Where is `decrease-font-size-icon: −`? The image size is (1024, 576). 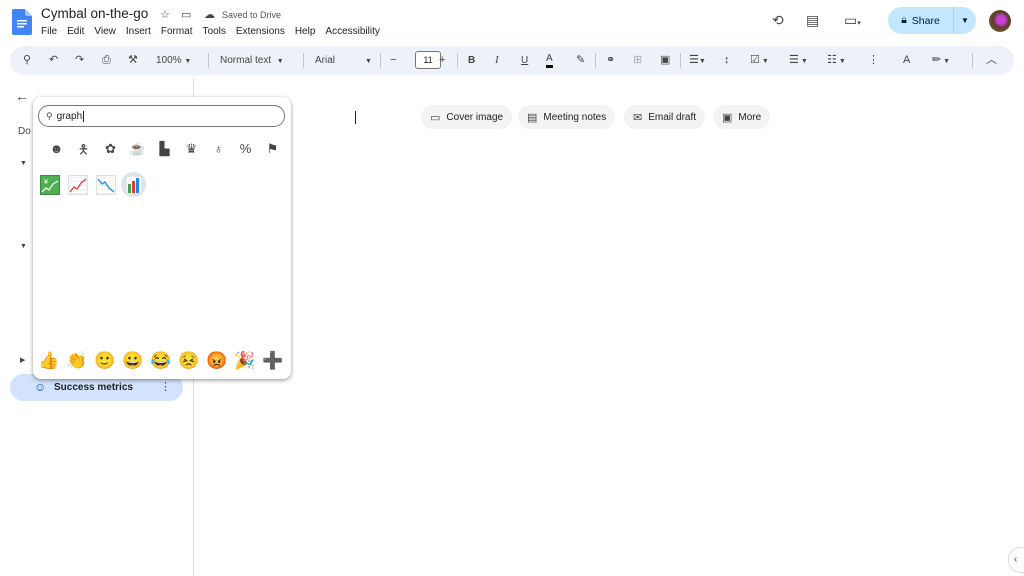
decrease-font-size-icon: − is located at coordinates (393, 60).